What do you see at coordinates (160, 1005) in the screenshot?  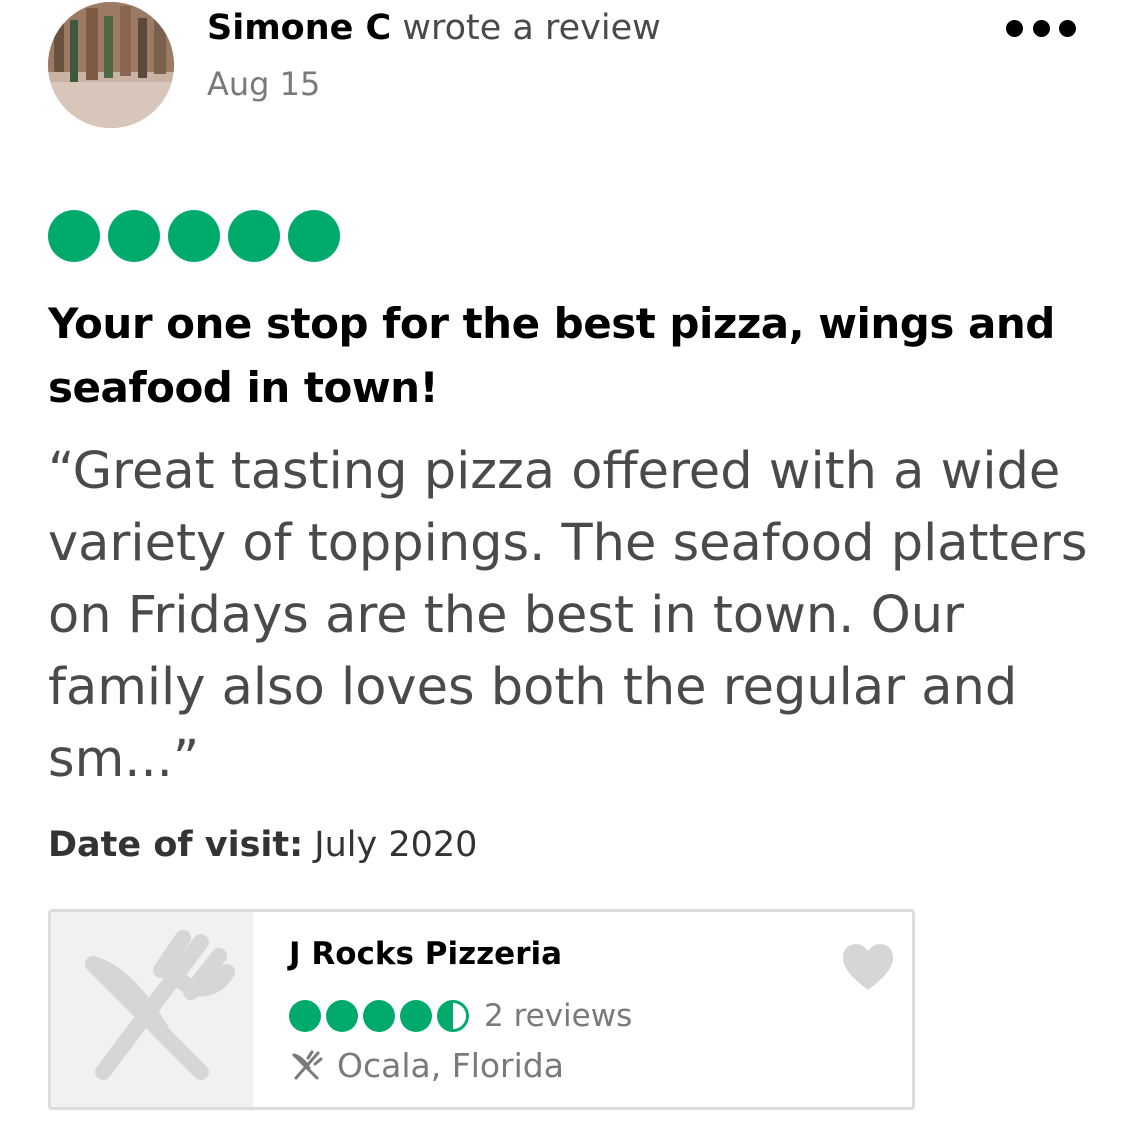 I see `restaurant-placeholder-icon` at bounding box center [160, 1005].